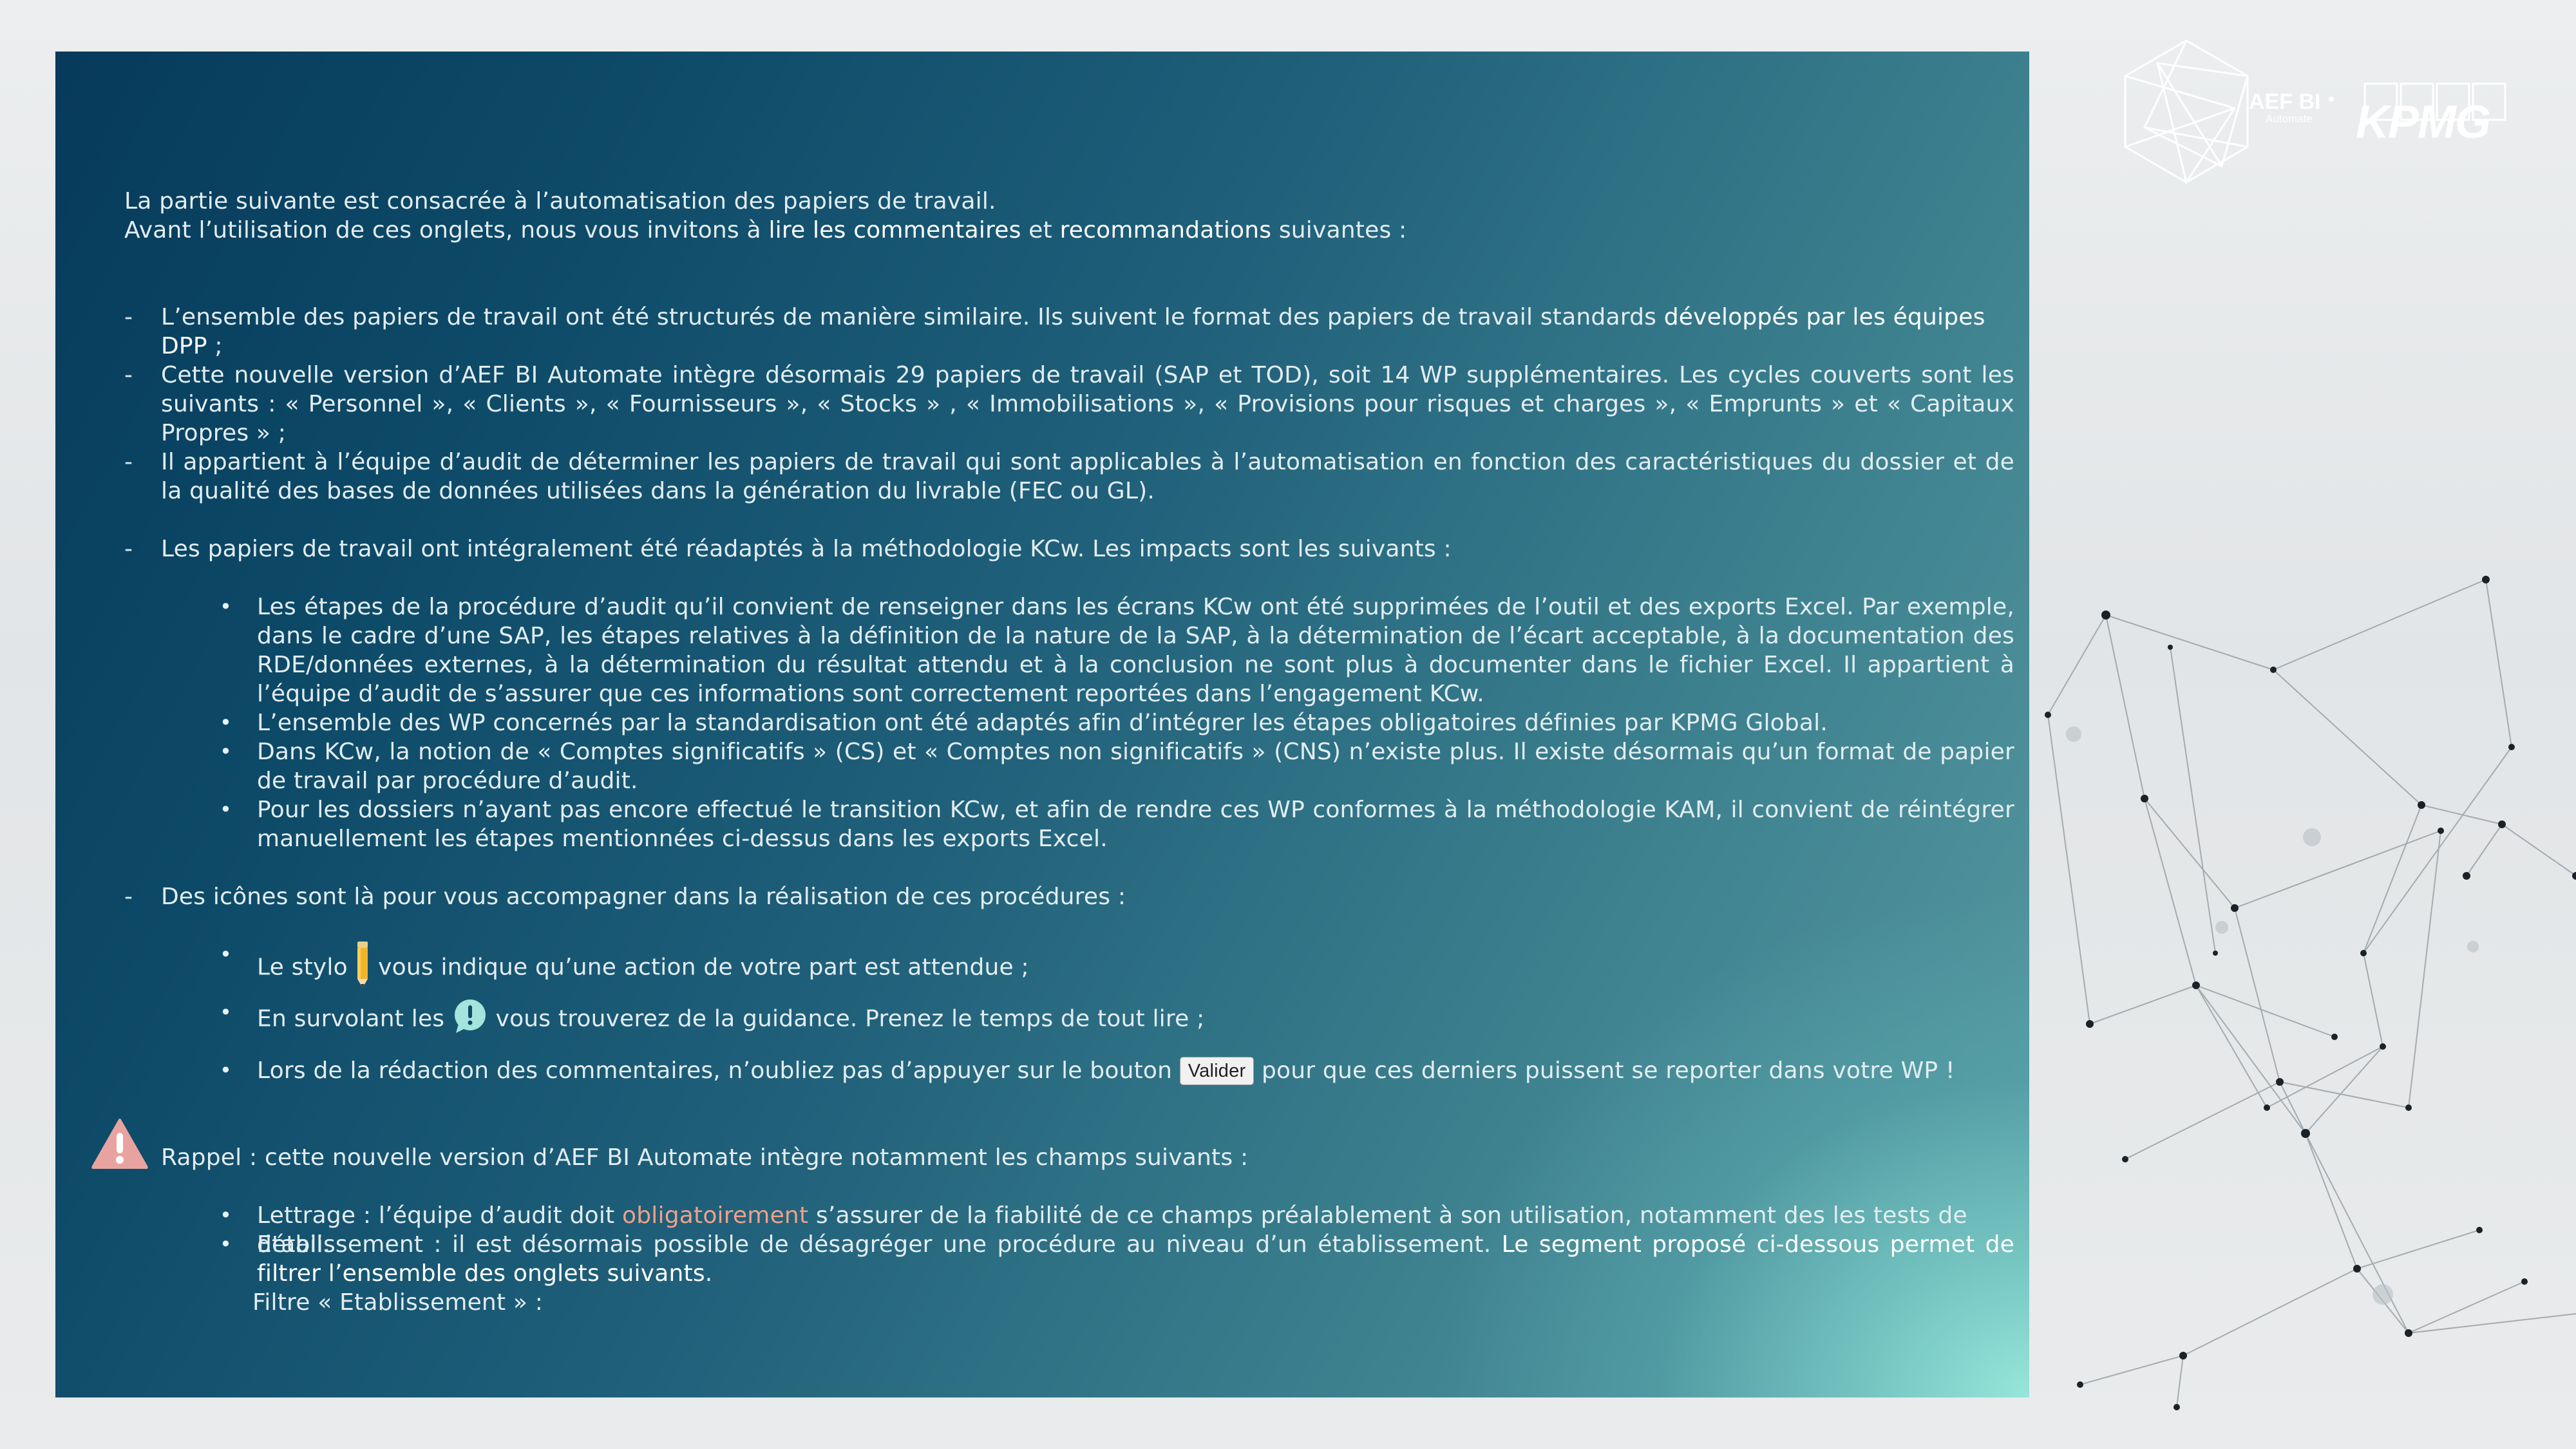  What do you see at coordinates (363, 968) in the screenshot?
I see `pencil-icon` at bounding box center [363, 968].